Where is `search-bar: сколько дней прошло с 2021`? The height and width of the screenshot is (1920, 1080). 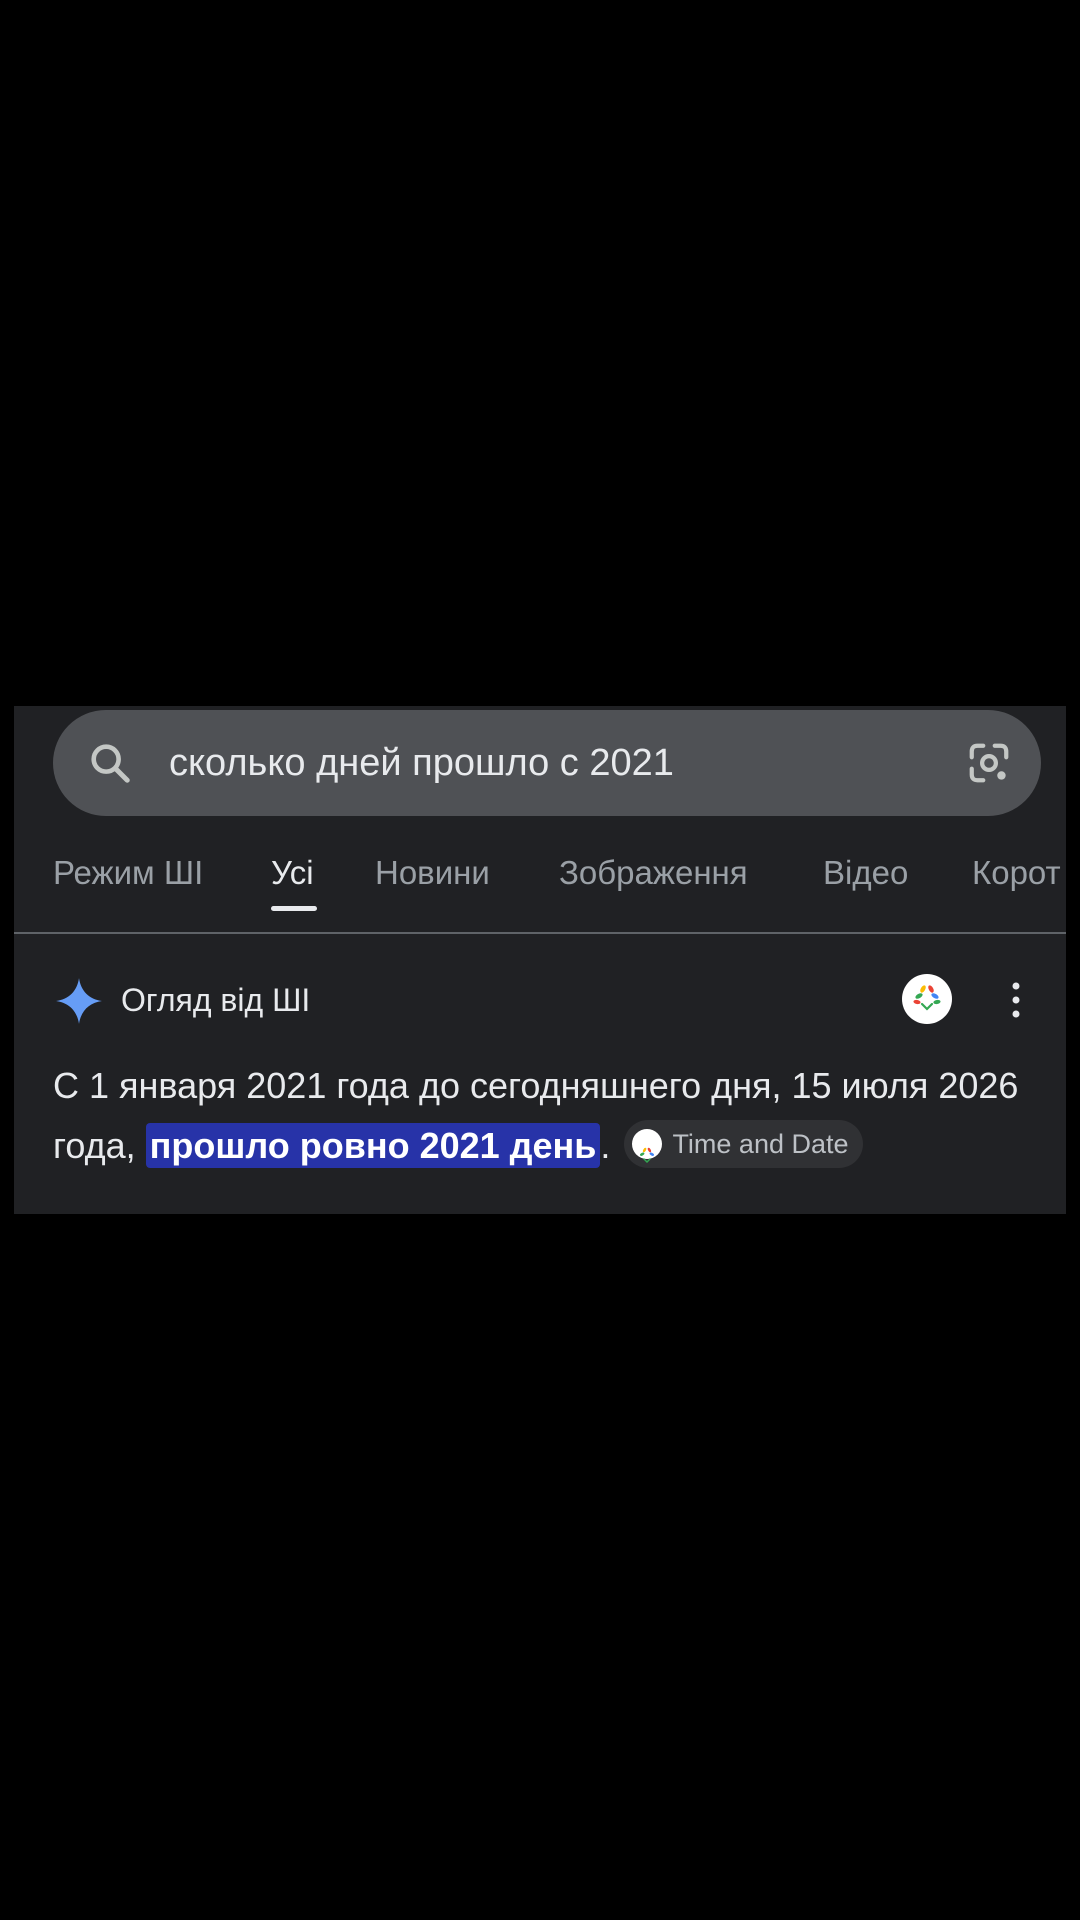
search-bar: сколько дней прошло с 2021 is located at coordinates (547, 763).